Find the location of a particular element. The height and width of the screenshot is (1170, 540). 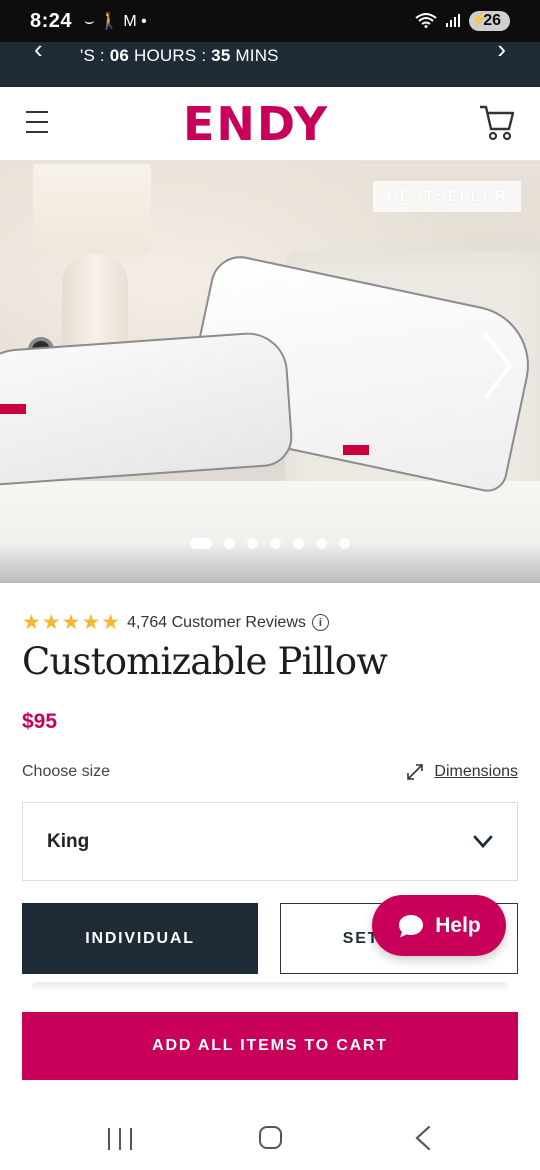

divider-shadow is located at coordinates (270, 987).